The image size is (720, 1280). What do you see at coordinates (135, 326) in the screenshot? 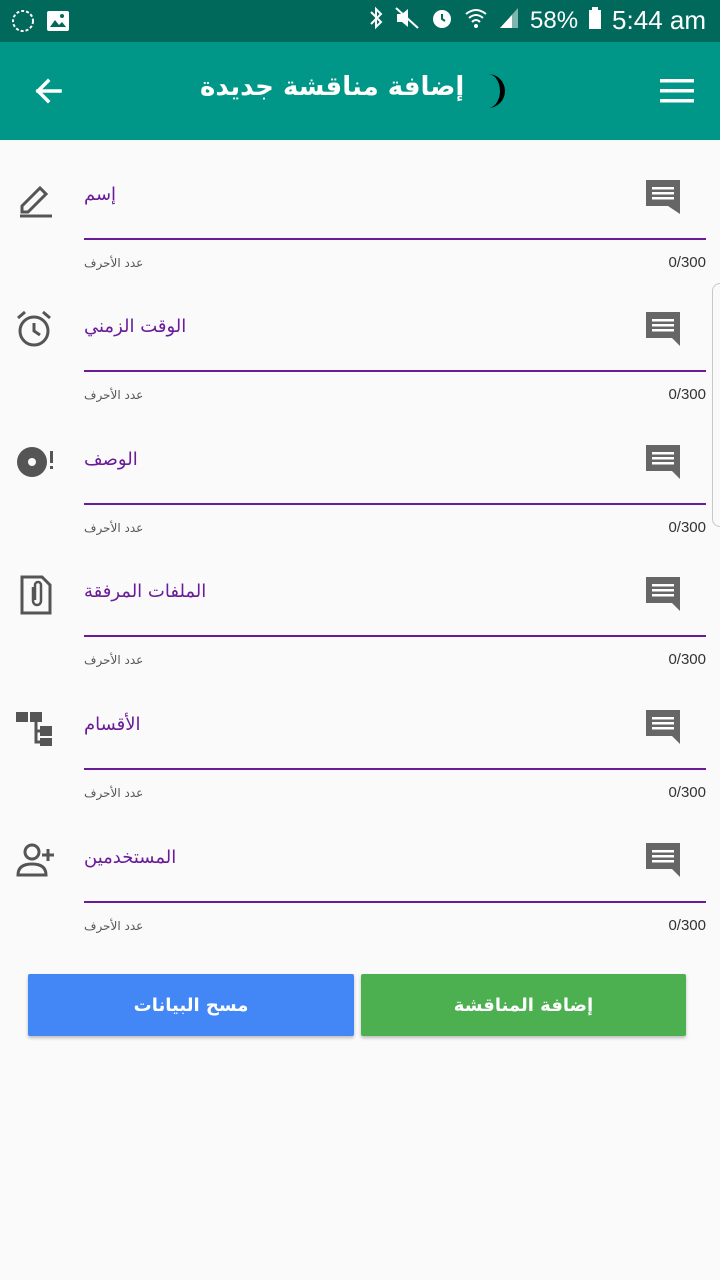
I see `time-input: الوقت الزمني` at bounding box center [135, 326].